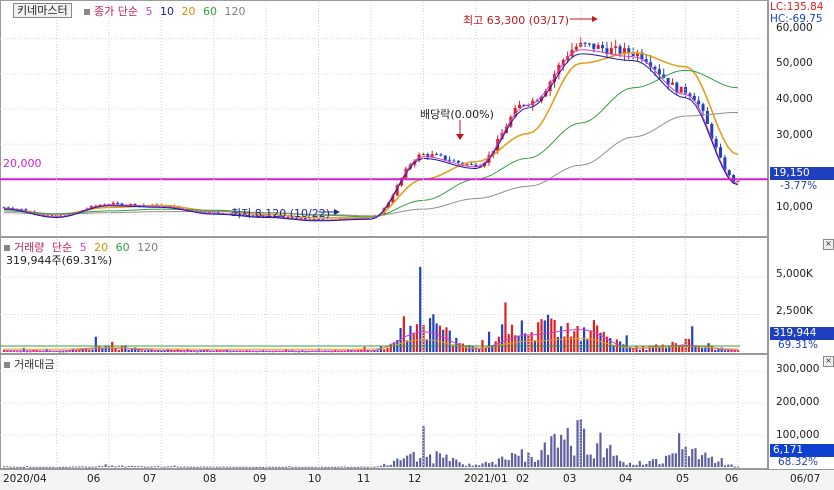 The height and width of the screenshot is (490, 834). I want to click on volume-current-pct: 69.31%, so click(798, 345).